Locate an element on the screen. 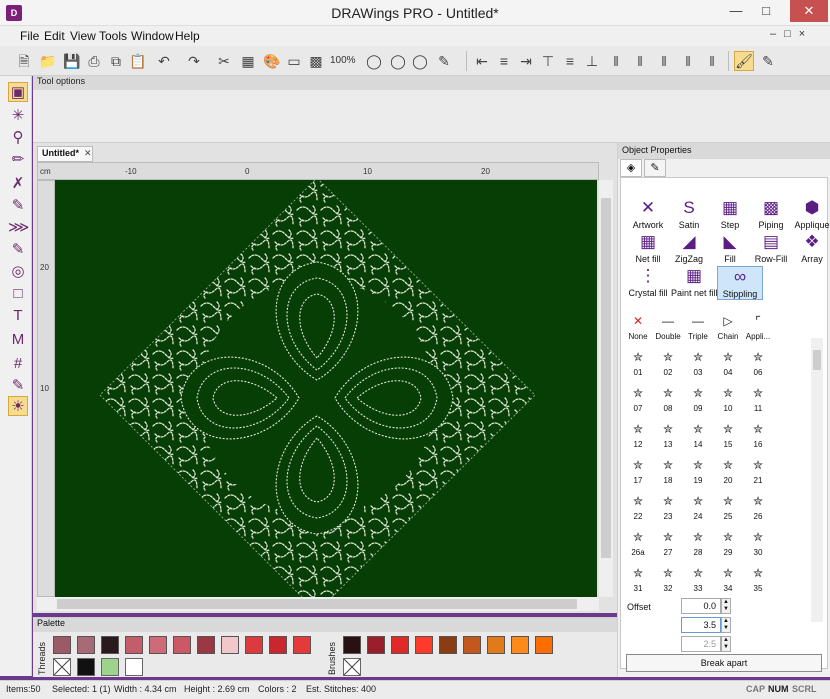 This screenshot has height=699, width=830. pattern-item: ✮ 02 is located at coordinates (668, 363).